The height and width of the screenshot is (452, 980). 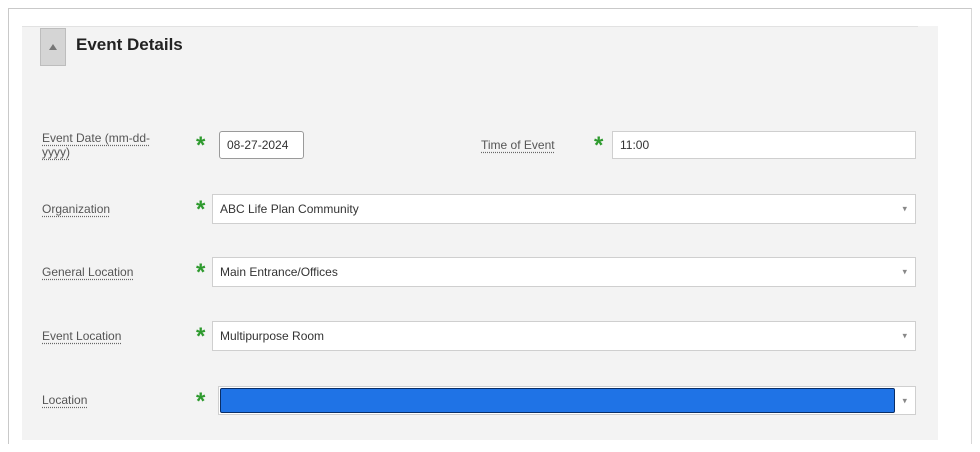 I want to click on location-select: ▾, so click(x=567, y=400).